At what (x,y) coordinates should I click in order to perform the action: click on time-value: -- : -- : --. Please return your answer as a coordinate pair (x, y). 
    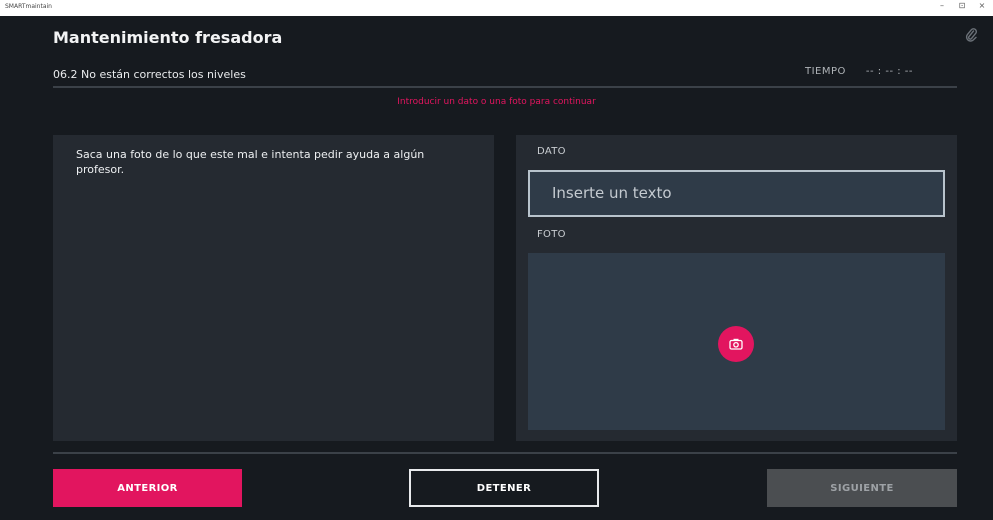
    Looking at the image, I should click on (889, 71).